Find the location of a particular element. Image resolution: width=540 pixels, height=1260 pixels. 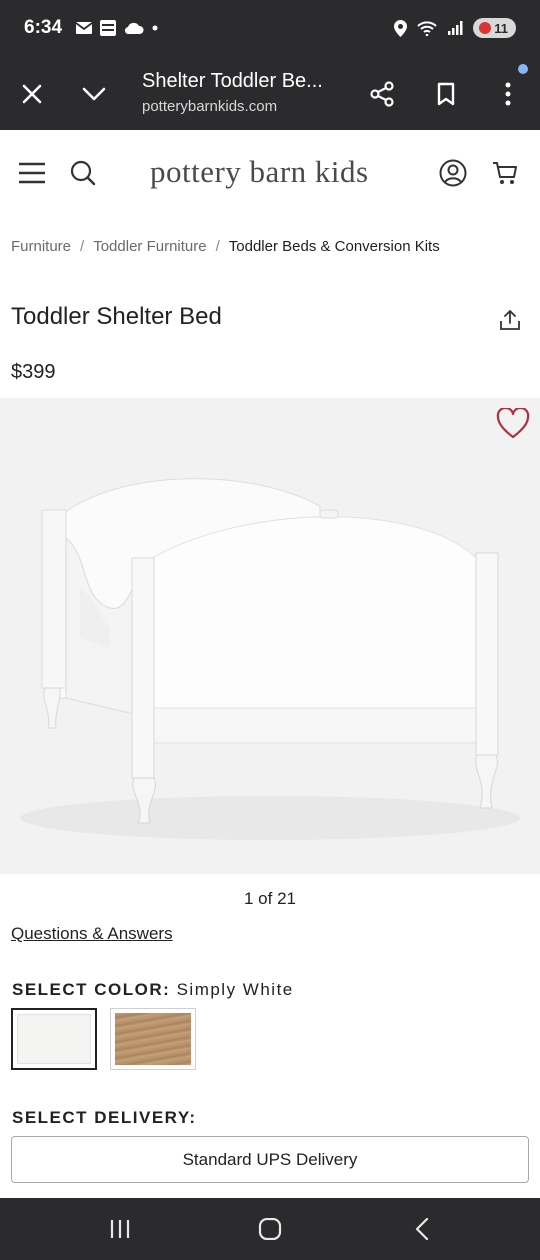

close-tab-button is located at coordinates (32, 94).